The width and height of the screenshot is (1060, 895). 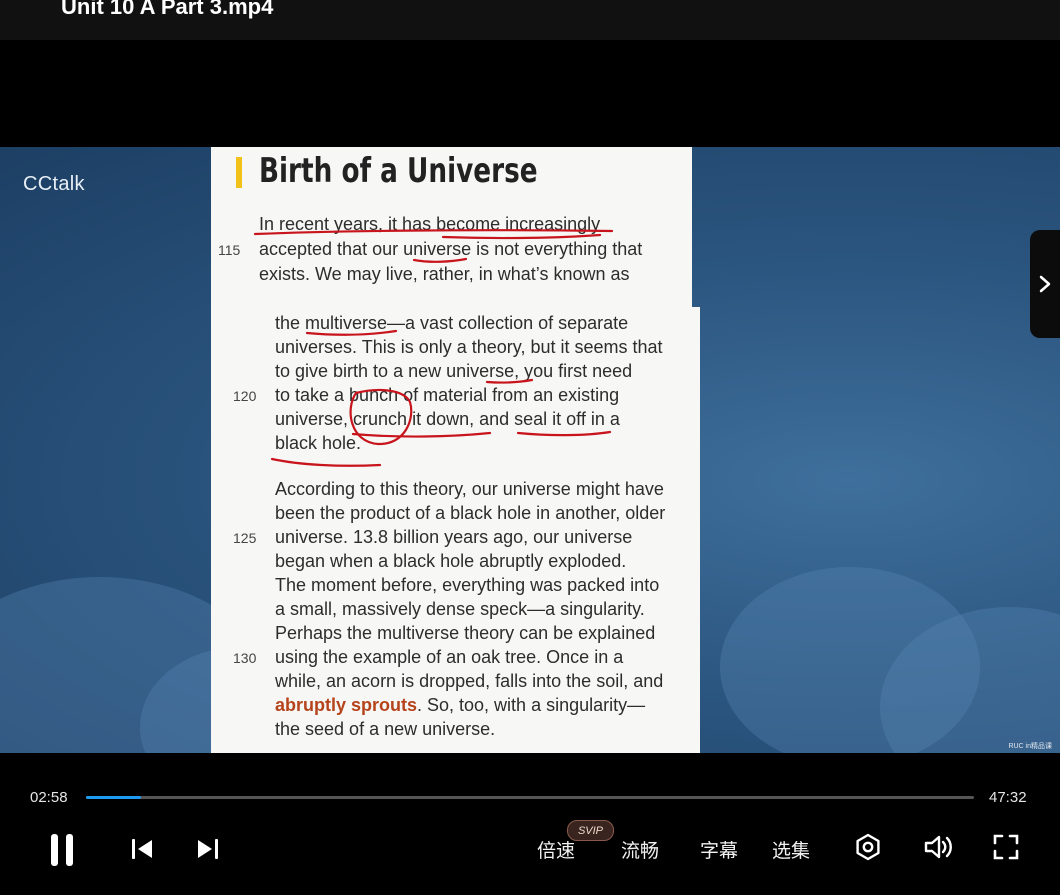 I want to click on total-time: 47:32, so click(x=1008, y=797).